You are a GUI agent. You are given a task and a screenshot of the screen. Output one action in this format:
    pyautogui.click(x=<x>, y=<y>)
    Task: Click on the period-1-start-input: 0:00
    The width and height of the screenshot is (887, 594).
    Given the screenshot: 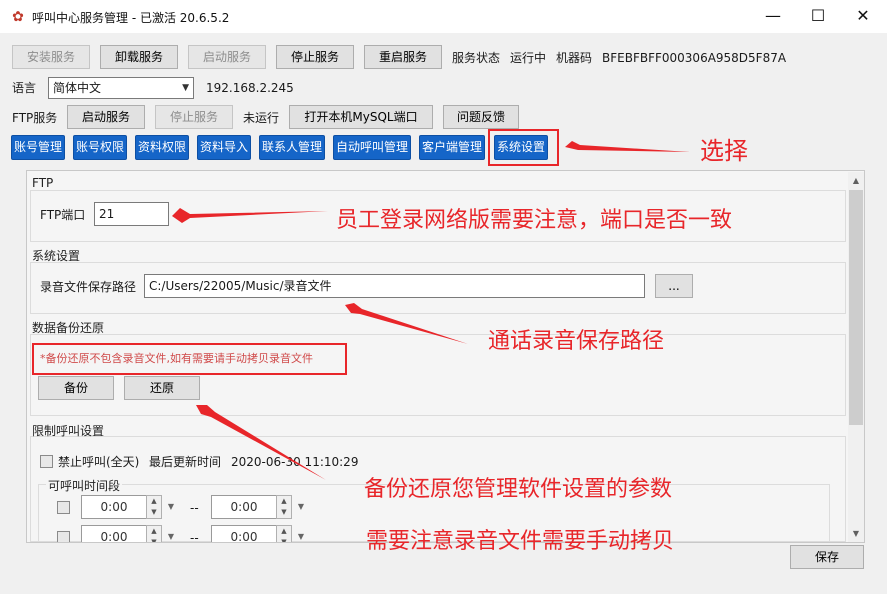 What is the action you would take?
    pyautogui.click(x=114, y=507)
    